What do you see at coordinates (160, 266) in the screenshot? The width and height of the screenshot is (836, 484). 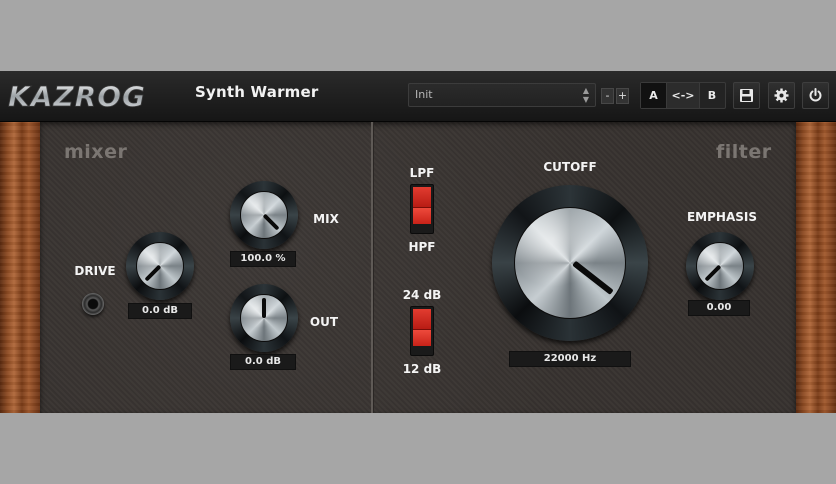 I see `drive-knob` at bounding box center [160, 266].